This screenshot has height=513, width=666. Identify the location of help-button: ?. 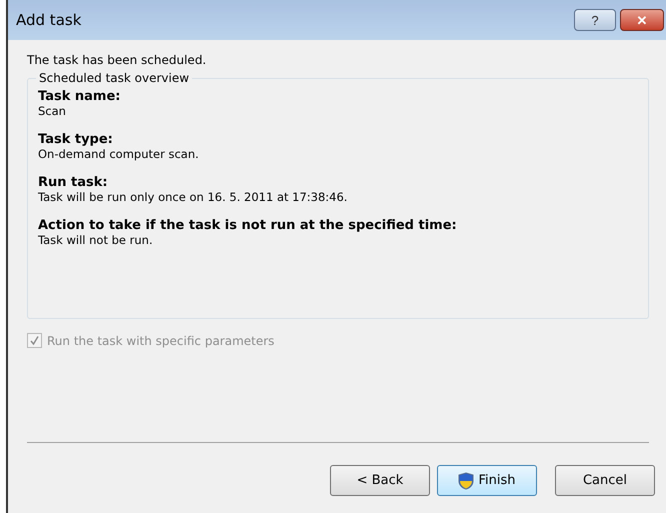
(595, 20).